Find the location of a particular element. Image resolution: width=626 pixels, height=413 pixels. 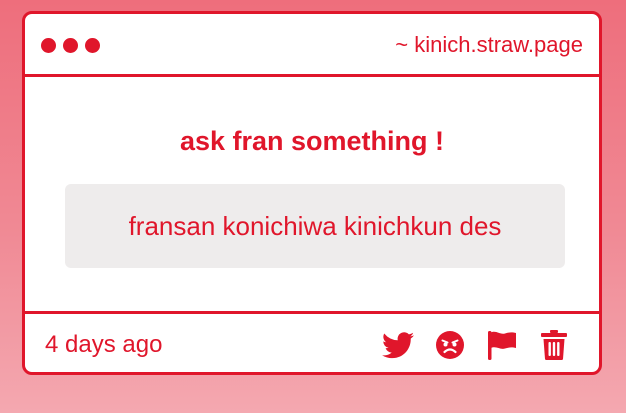

angry-face-icon is located at coordinates (450, 345).